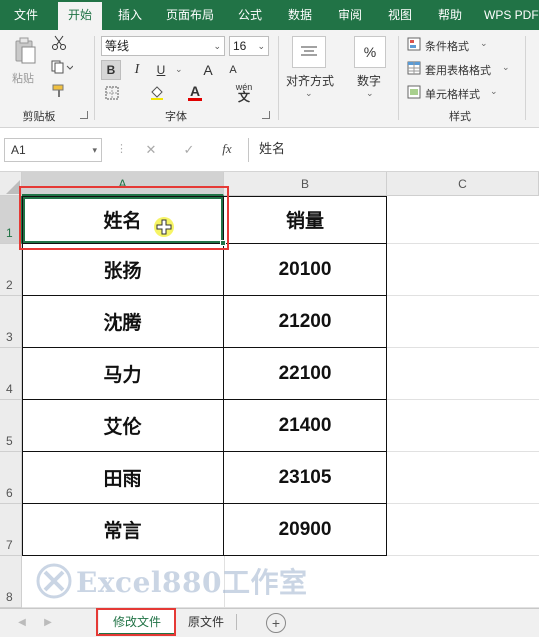 This screenshot has width=539, height=637. I want to click on name-box: A1 ▾, so click(53, 150).